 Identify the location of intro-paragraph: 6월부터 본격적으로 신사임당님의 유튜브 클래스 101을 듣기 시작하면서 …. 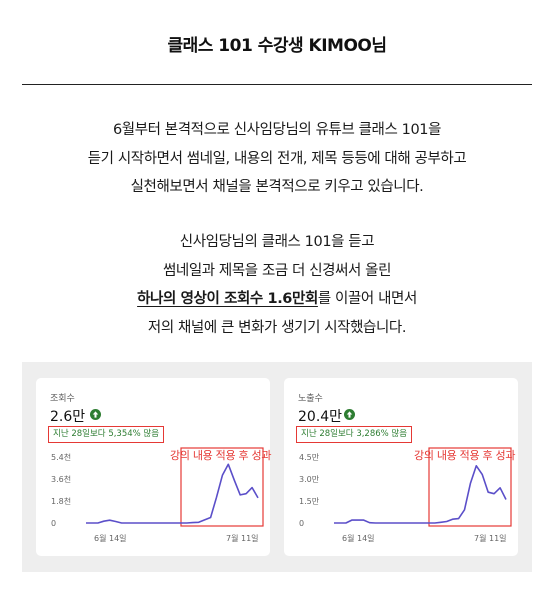
(277, 159).